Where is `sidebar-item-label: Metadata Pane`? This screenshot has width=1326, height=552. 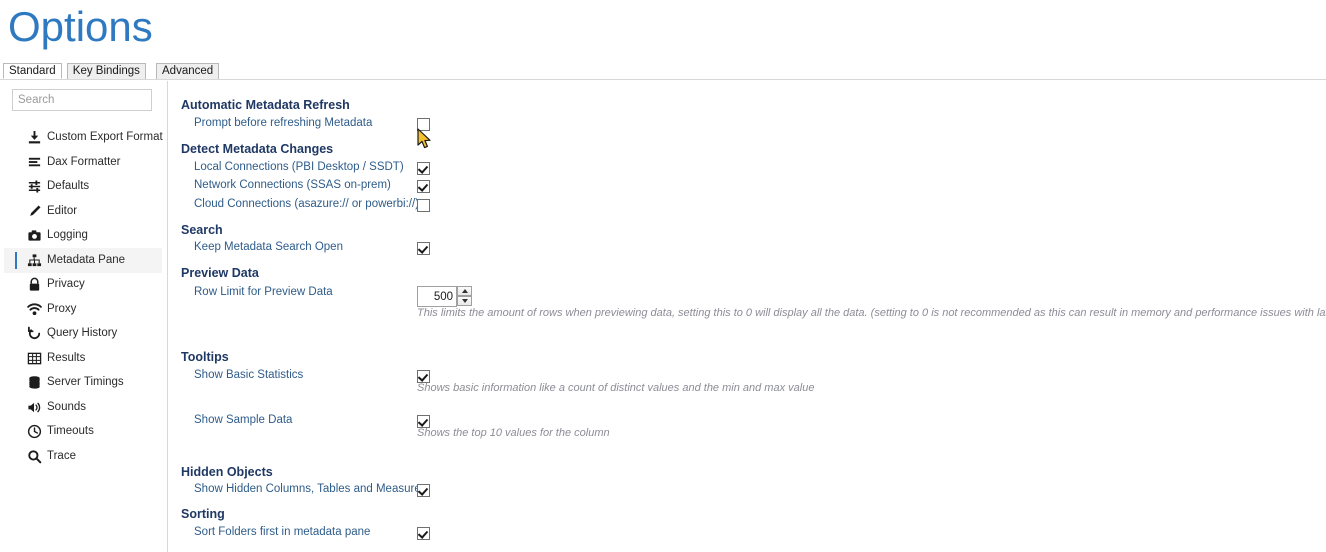 sidebar-item-label: Metadata Pane is located at coordinates (86, 259).